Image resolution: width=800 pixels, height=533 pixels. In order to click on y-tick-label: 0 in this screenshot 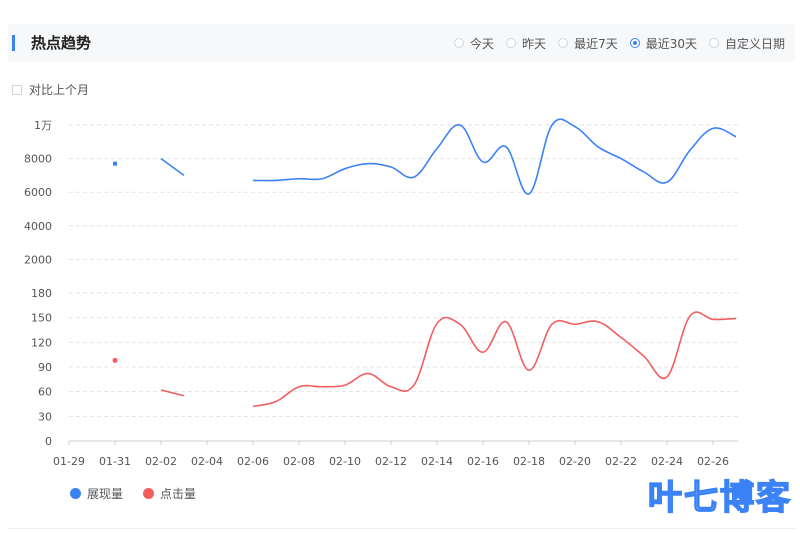, I will do `click(48, 441)`.